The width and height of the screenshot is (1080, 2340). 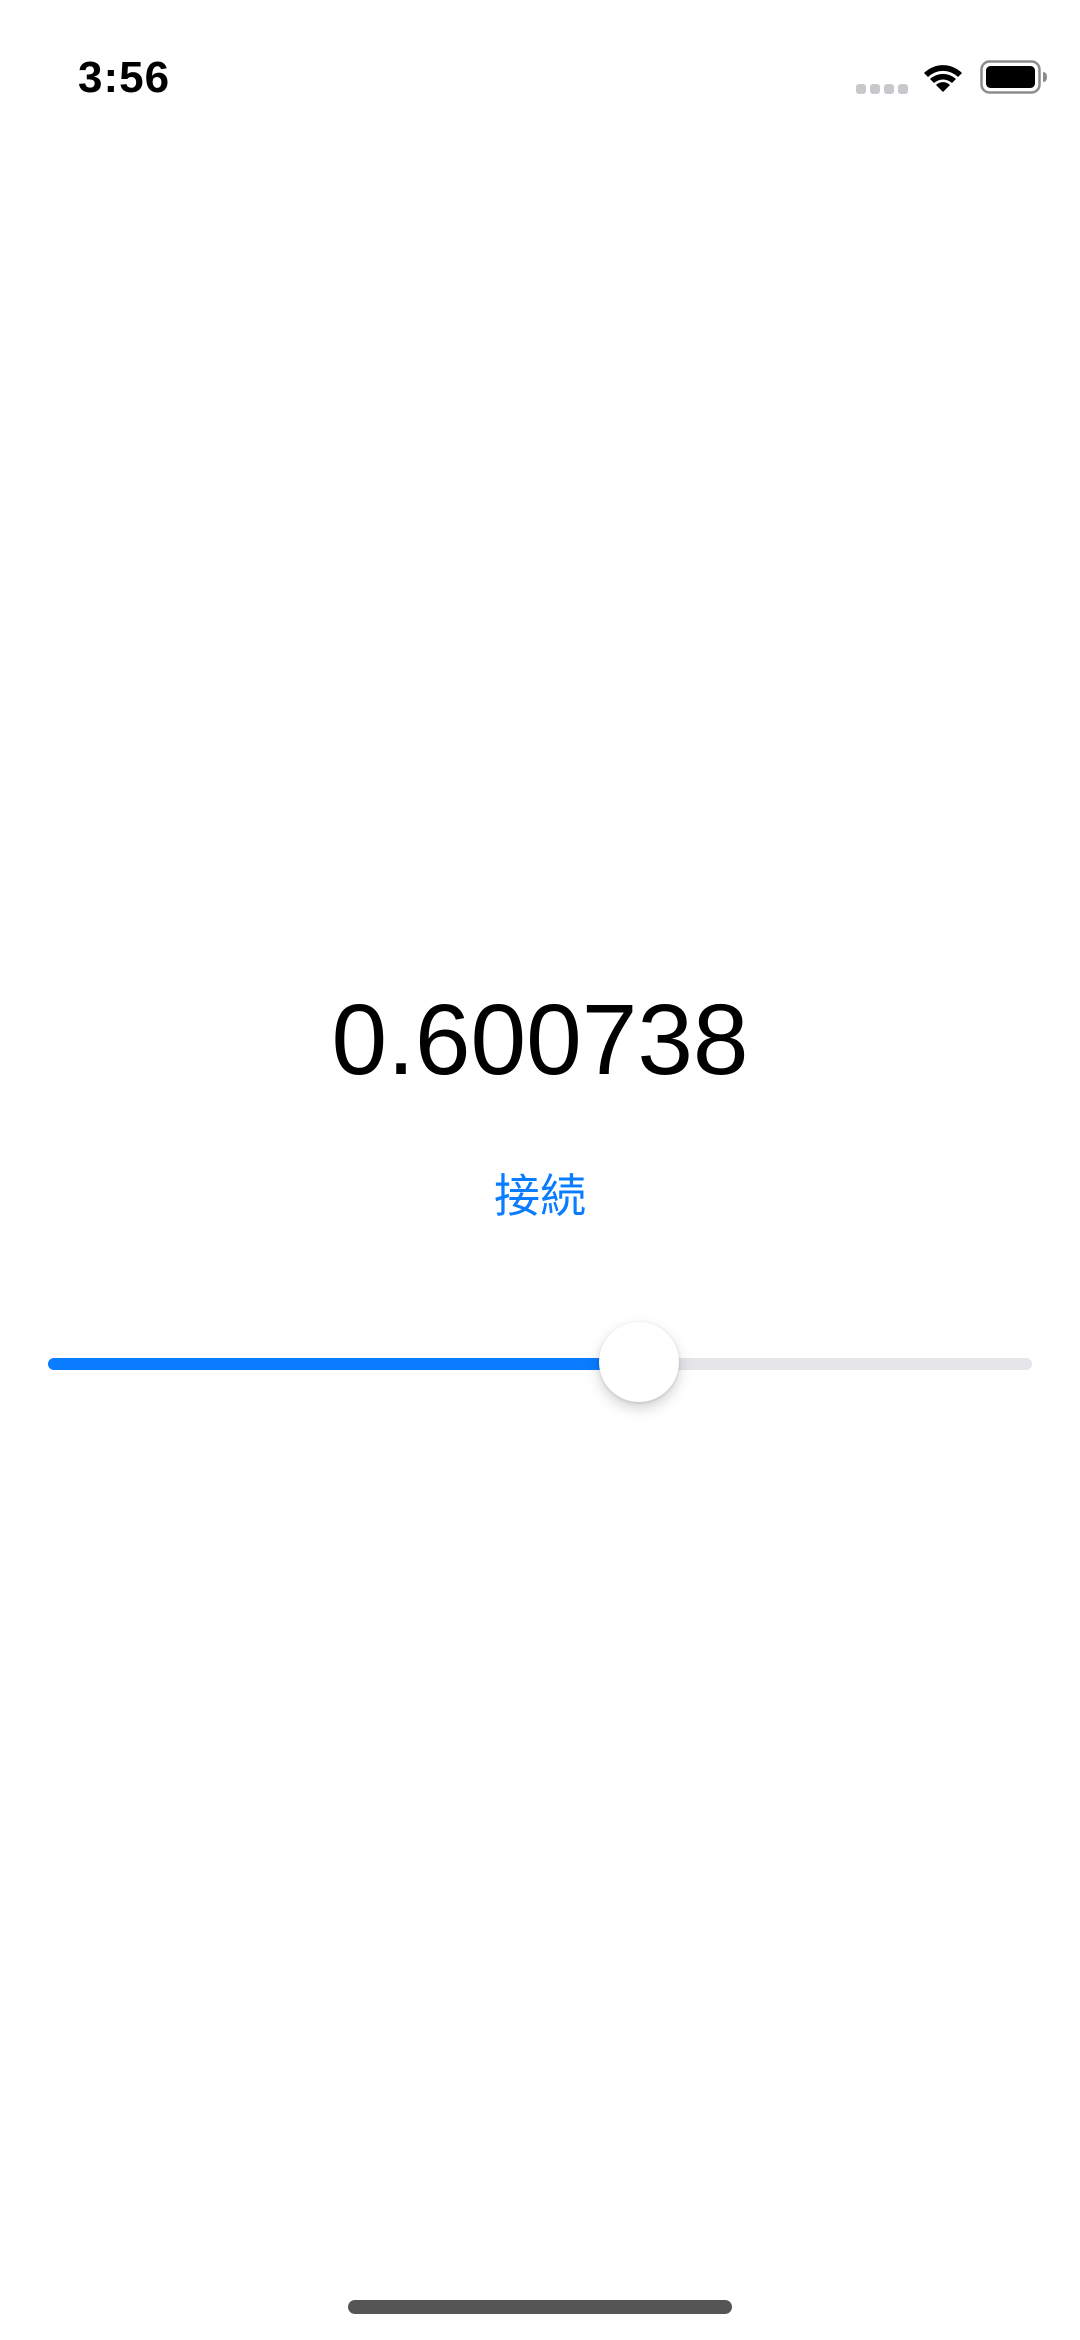 I want to click on battery-icon, so click(x=1013, y=77).